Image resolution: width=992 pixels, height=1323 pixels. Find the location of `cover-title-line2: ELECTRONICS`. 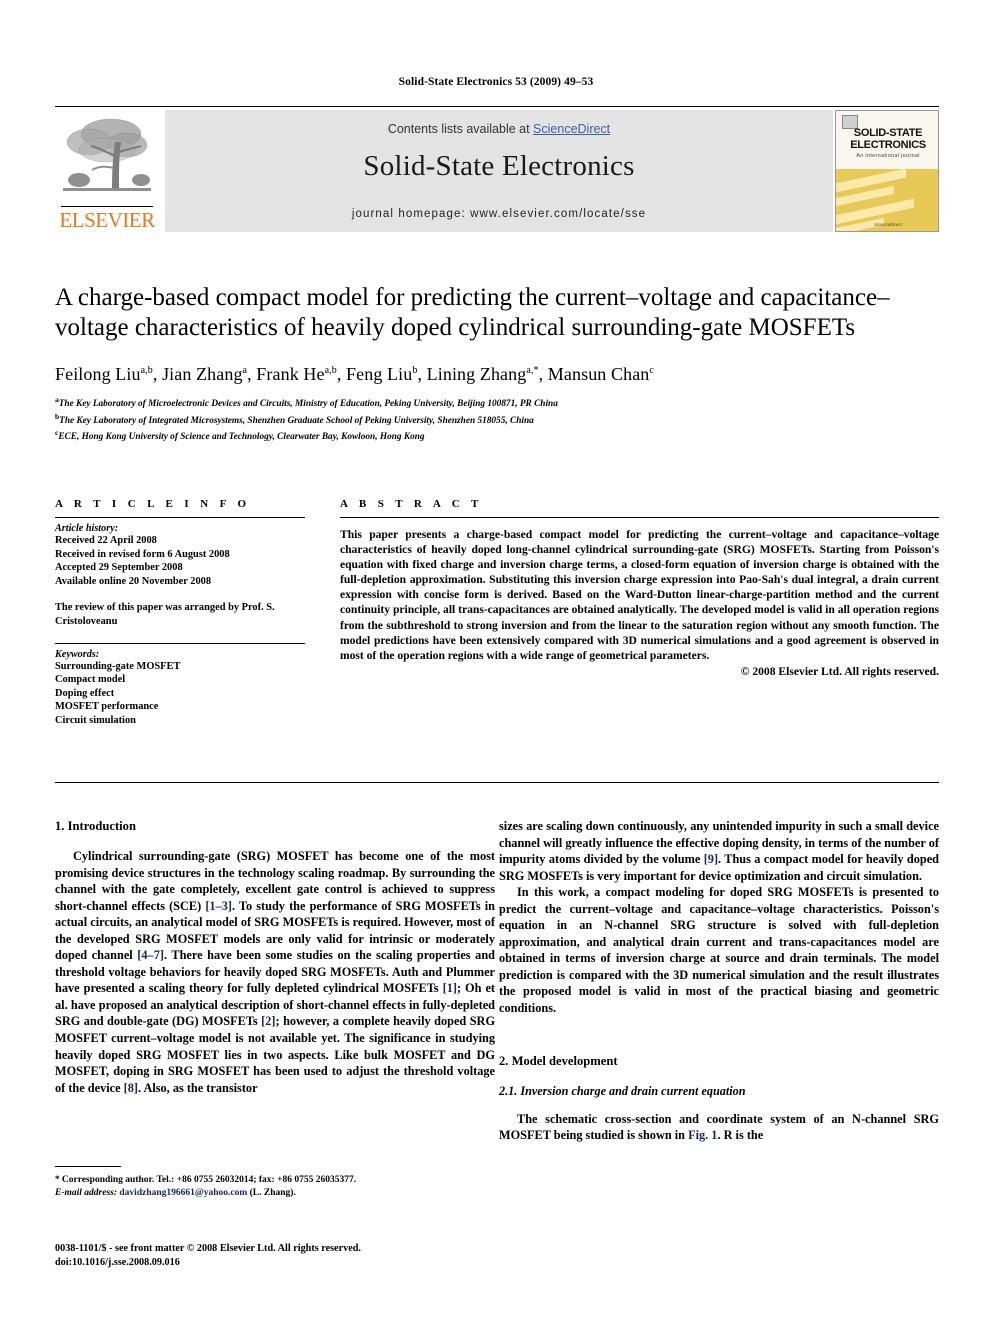

cover-title-line2: ELECTRONICS is located at coordinates (888, 144).